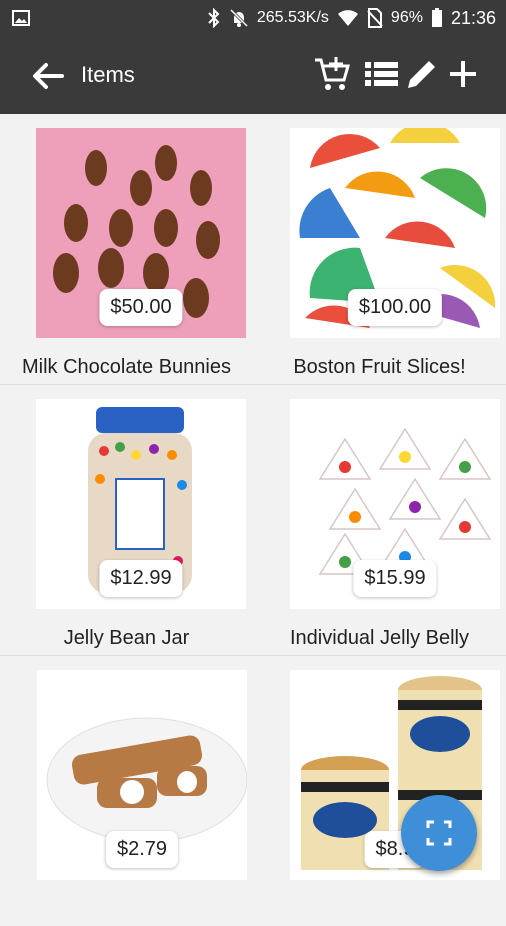 The height and width of the screenshot is (926, 506). I want to click on network-speed: 265.53K/s, so click(292, 17).